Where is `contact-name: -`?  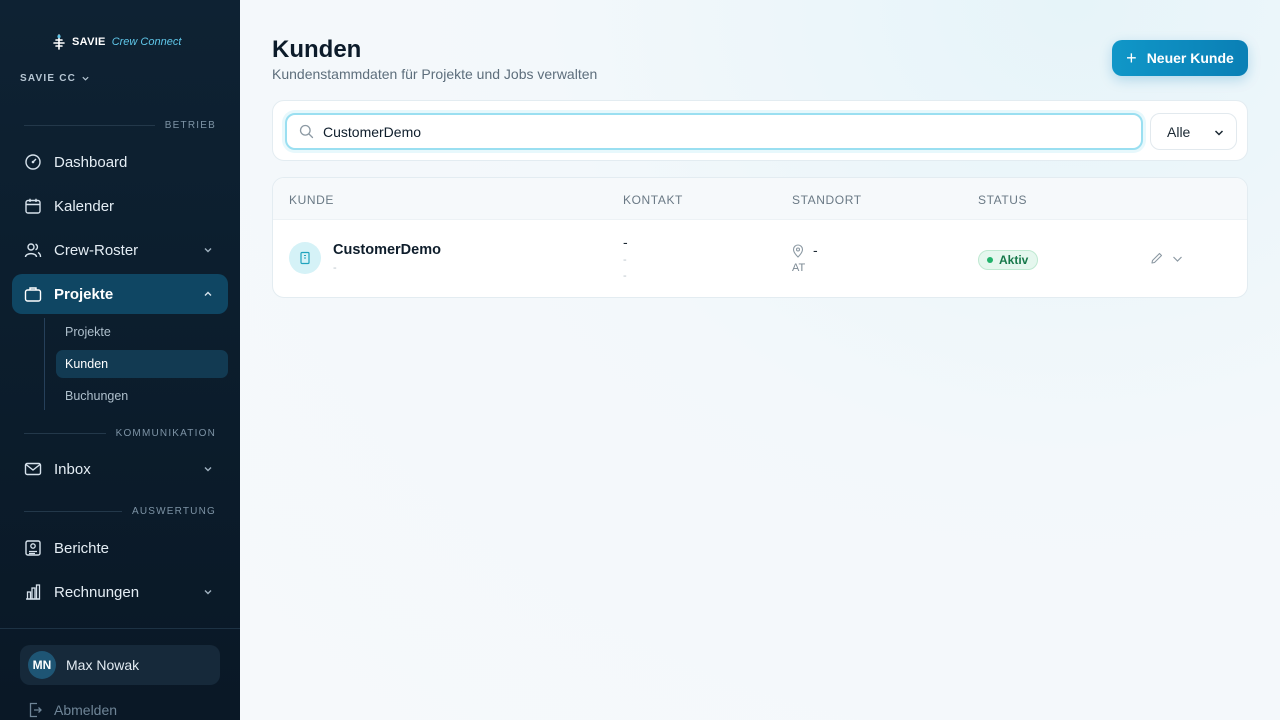
contact-name: - is located at coordinates (625, 242).